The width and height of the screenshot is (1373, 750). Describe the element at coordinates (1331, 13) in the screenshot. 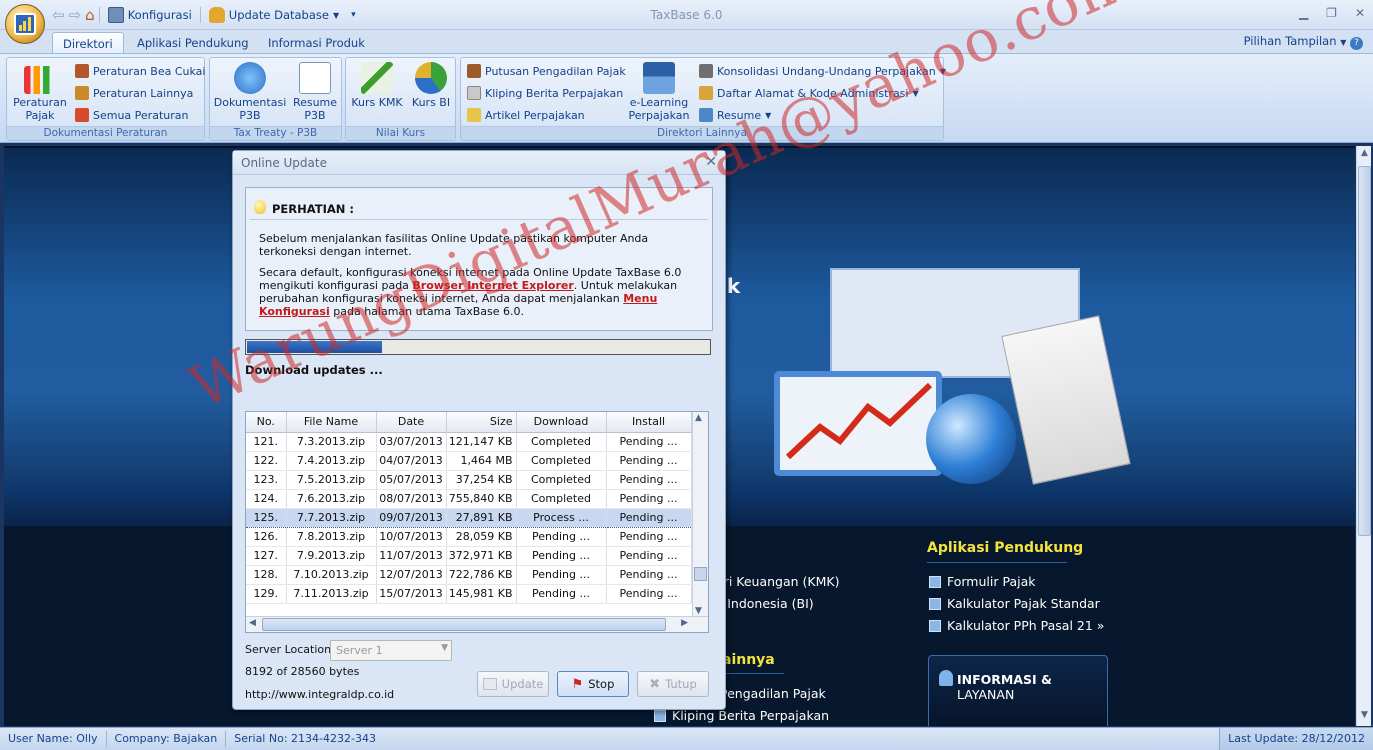

I see `restore-icon: ❐` at that location.